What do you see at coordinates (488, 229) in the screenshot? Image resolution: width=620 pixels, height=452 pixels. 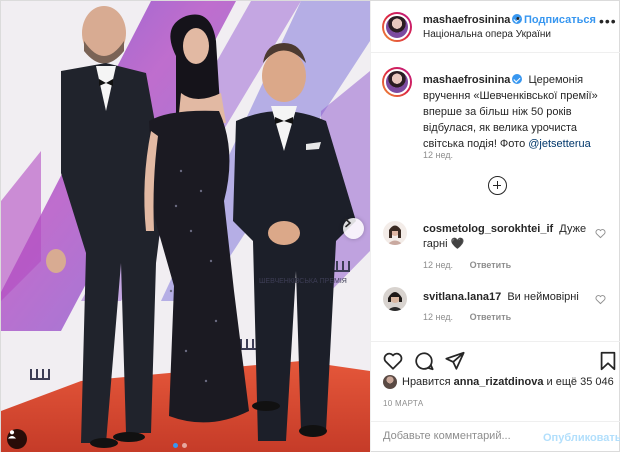 I see `comment-username: cosmetolog_sorokhtei_if` at bounding box center [488, 229].